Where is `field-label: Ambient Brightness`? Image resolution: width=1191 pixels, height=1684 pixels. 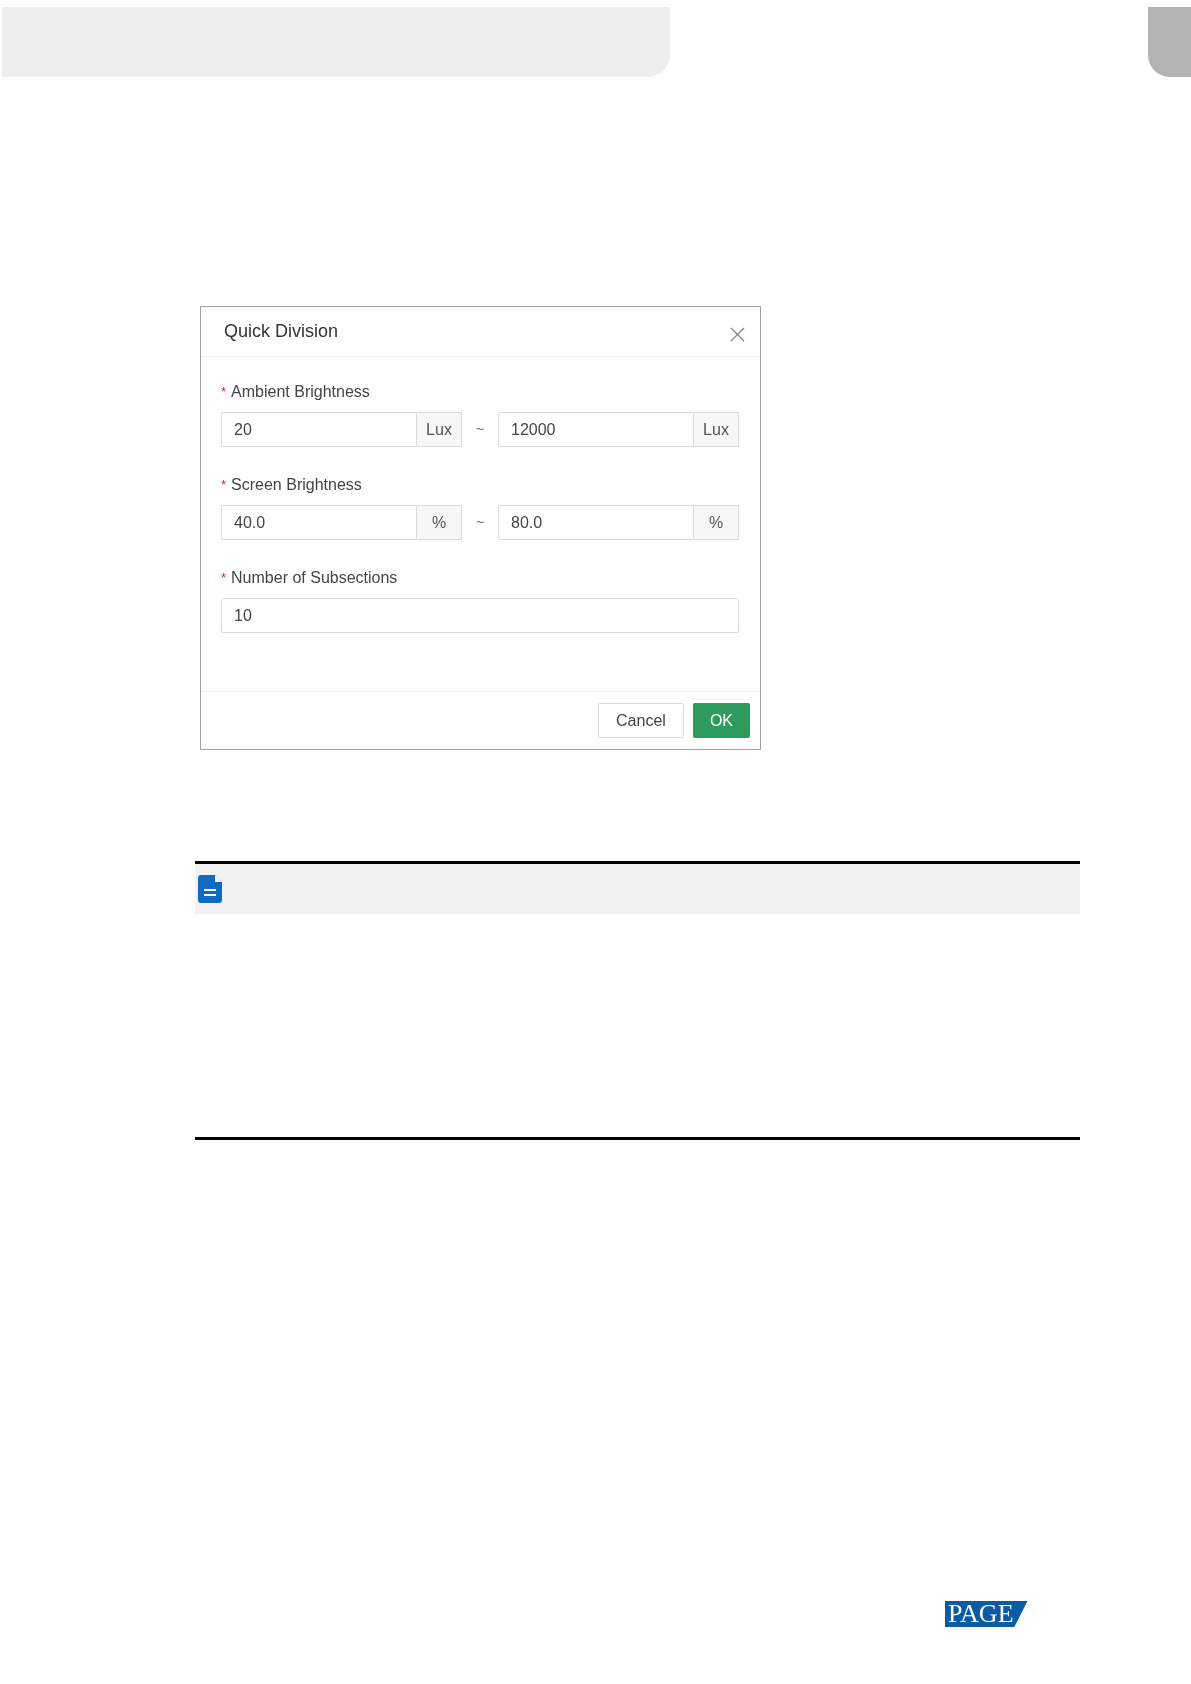
field-label: Ambient Brightness is located at coordinates (300, 392).